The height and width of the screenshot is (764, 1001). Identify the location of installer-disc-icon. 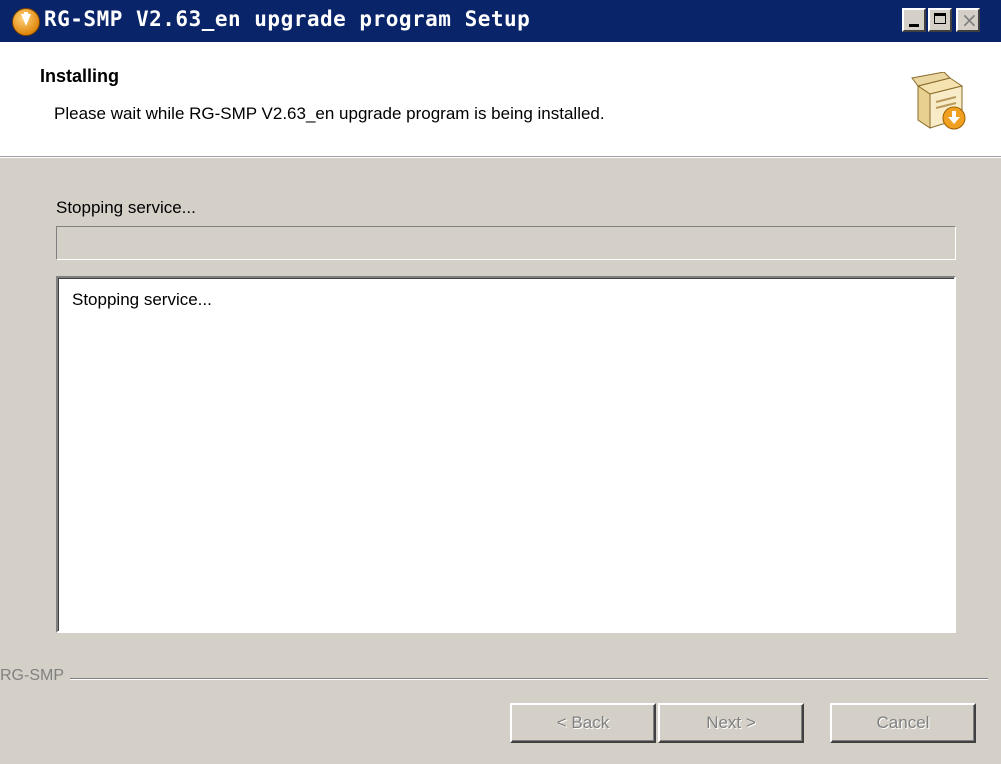
(26, 22).